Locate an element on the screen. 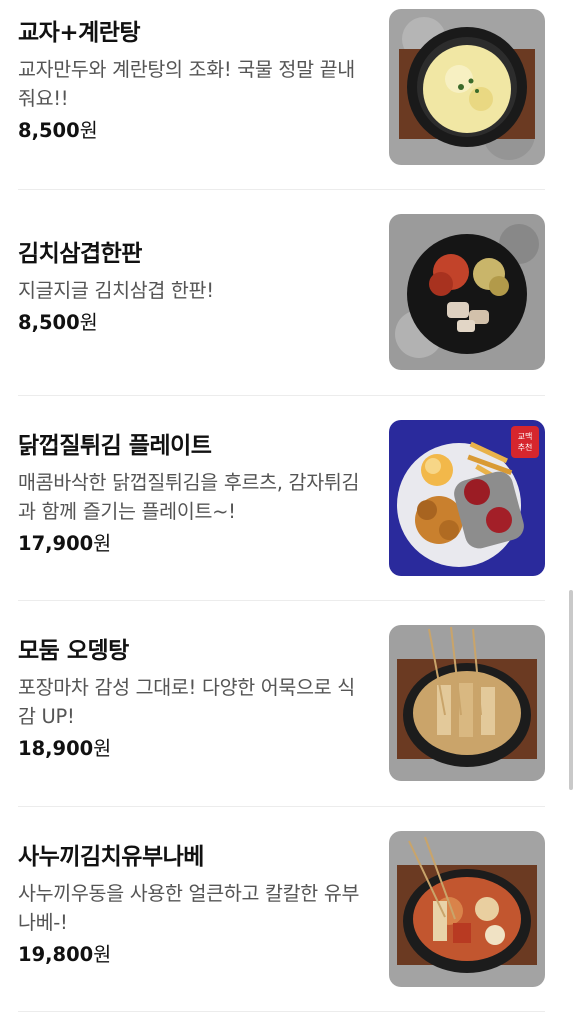 Image resolution: width=573 pixels, height=1013 pixels. scrollbar is located at coordinates (571, 690).